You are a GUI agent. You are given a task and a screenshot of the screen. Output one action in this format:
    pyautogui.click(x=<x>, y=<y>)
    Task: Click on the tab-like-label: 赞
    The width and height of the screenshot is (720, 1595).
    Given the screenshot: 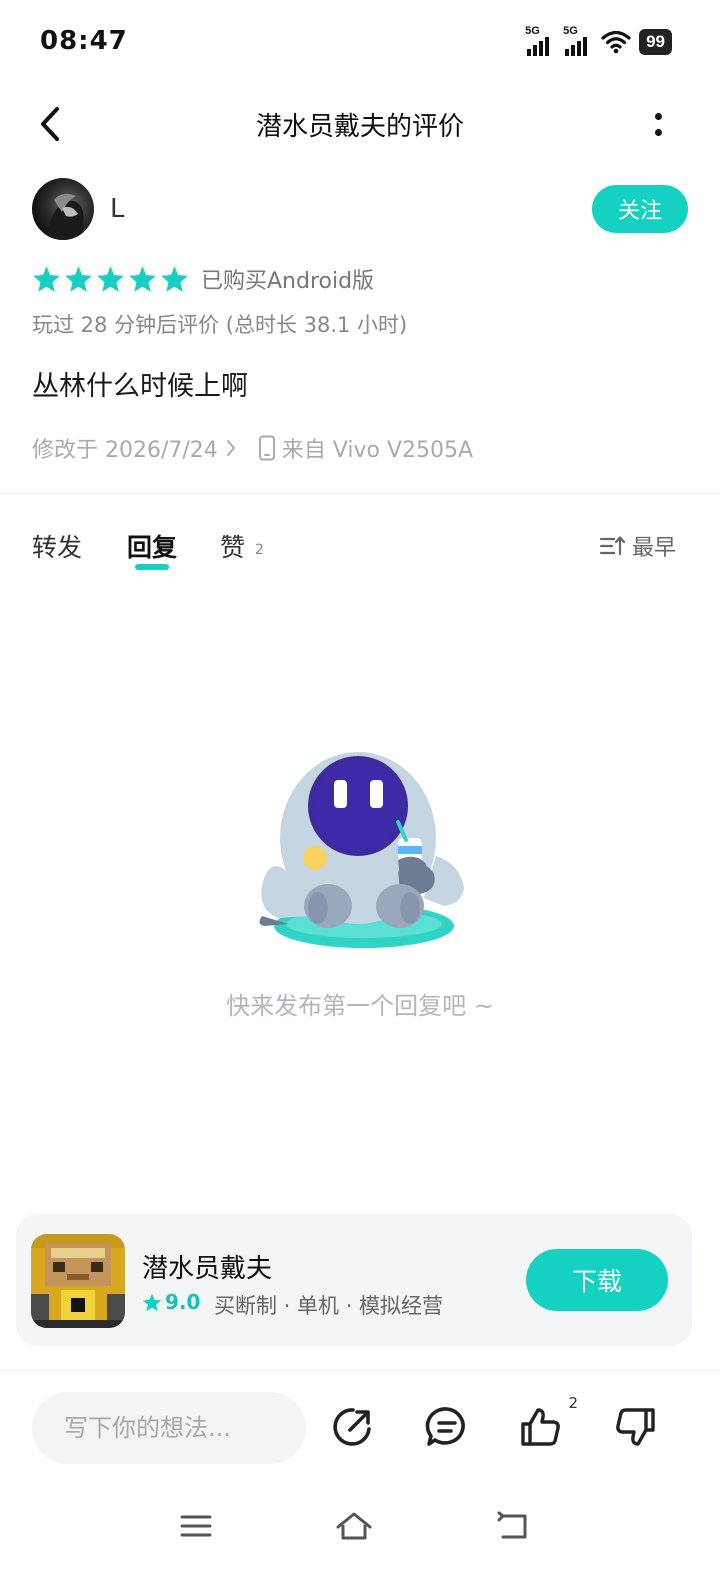 What is the action you would take?
    pyautogui.click(x=233, y=547)
    